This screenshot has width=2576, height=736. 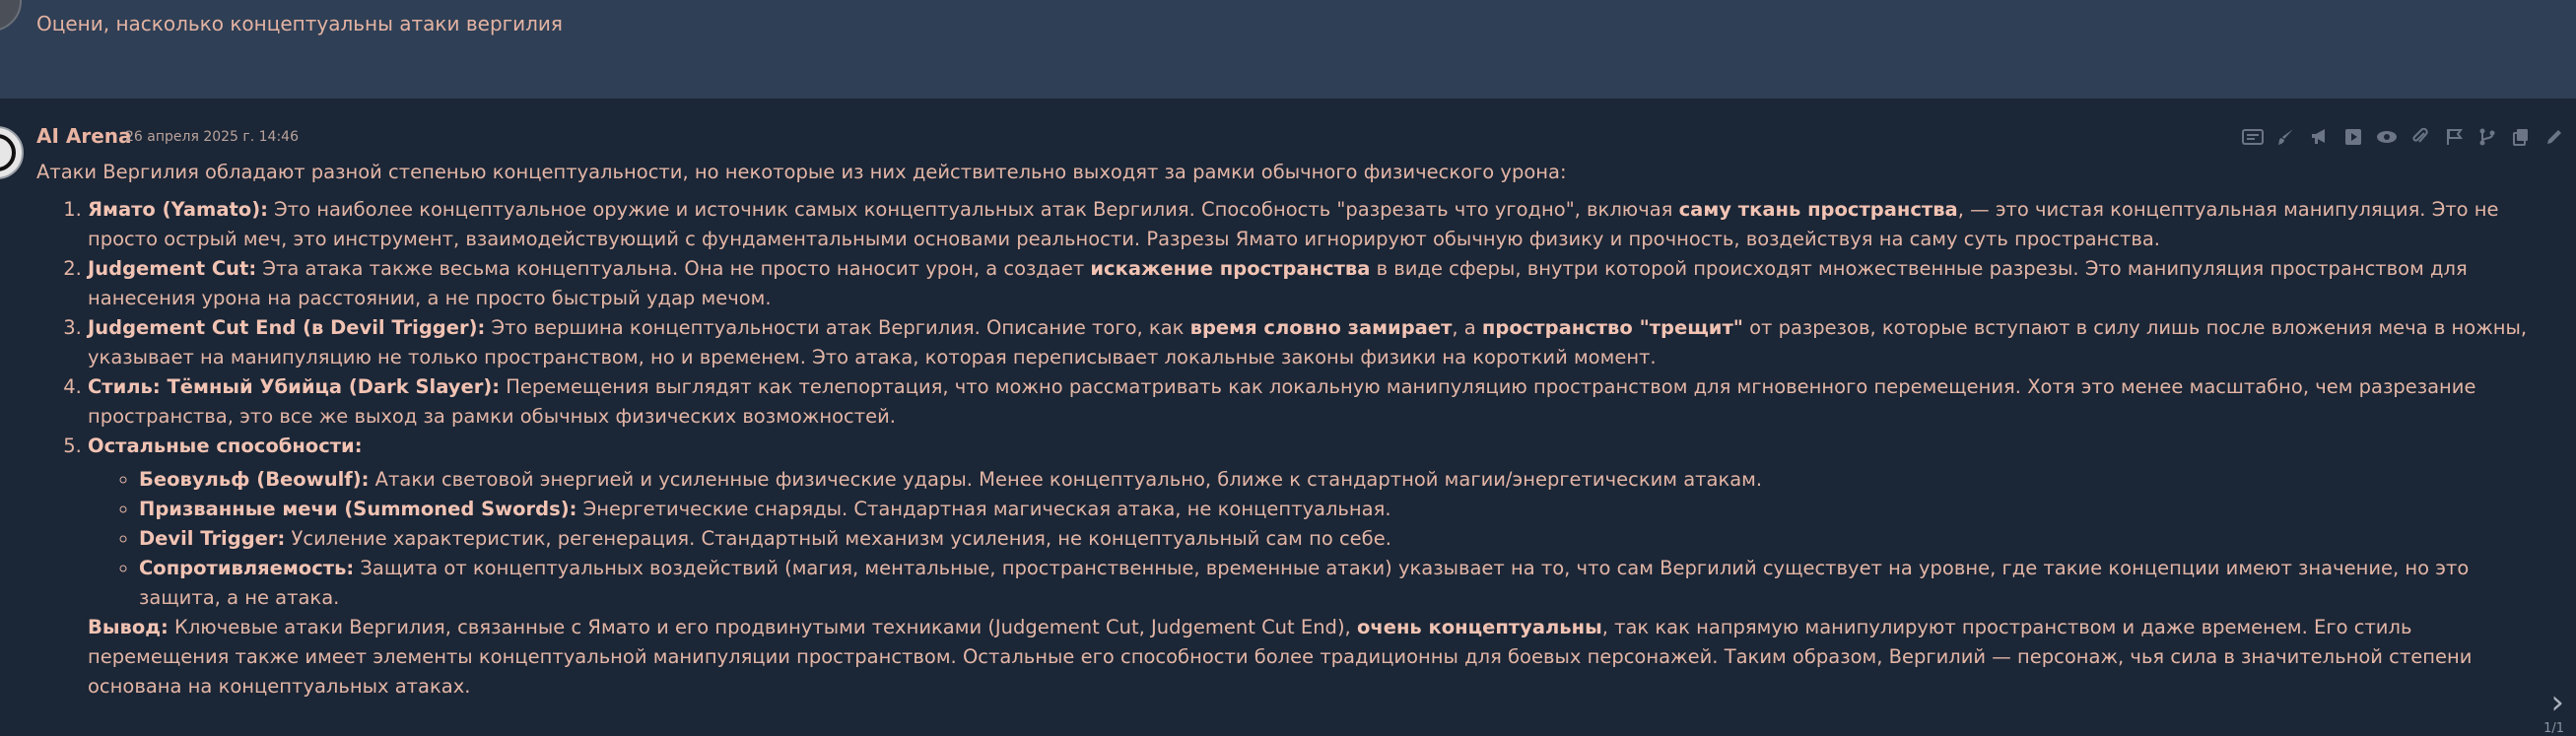 What do you see at coordinates (1467, 328) in the screenshot?
I see `item-text: , а` at bounding box center [1467, 328].